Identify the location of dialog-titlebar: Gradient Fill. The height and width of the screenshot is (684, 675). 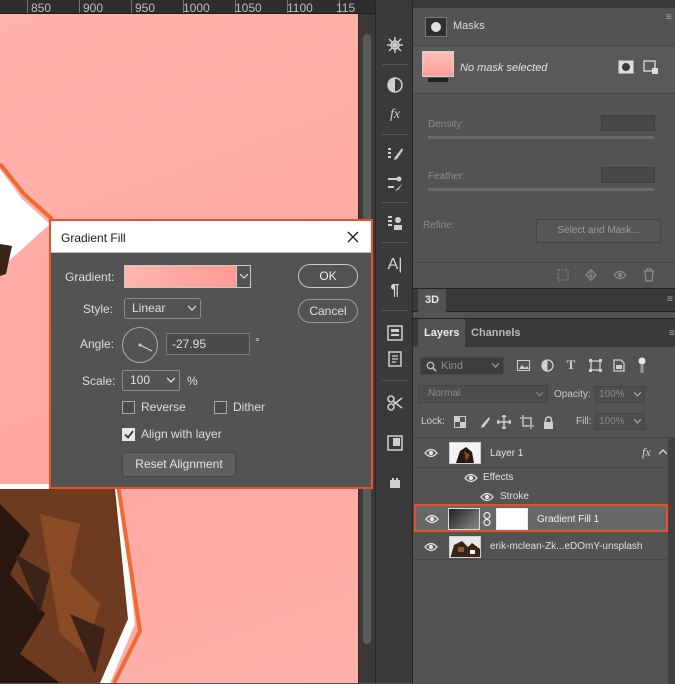
(211, 237).